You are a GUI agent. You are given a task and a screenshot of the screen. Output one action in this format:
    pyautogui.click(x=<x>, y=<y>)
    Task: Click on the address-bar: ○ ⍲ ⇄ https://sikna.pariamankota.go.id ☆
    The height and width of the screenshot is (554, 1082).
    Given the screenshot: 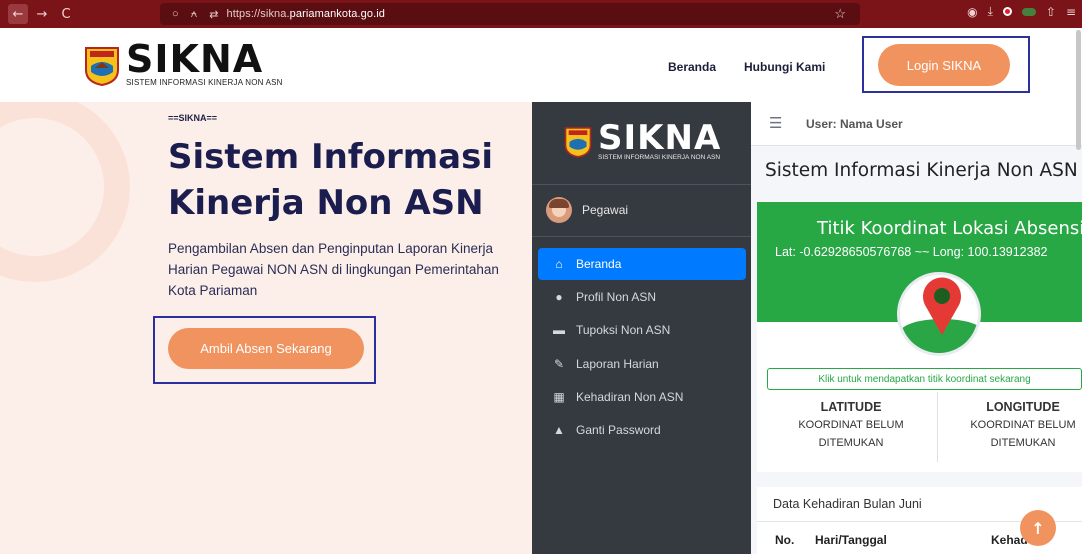 What is the action you would take?
    pyautogui.click(x=510, y=14)
    